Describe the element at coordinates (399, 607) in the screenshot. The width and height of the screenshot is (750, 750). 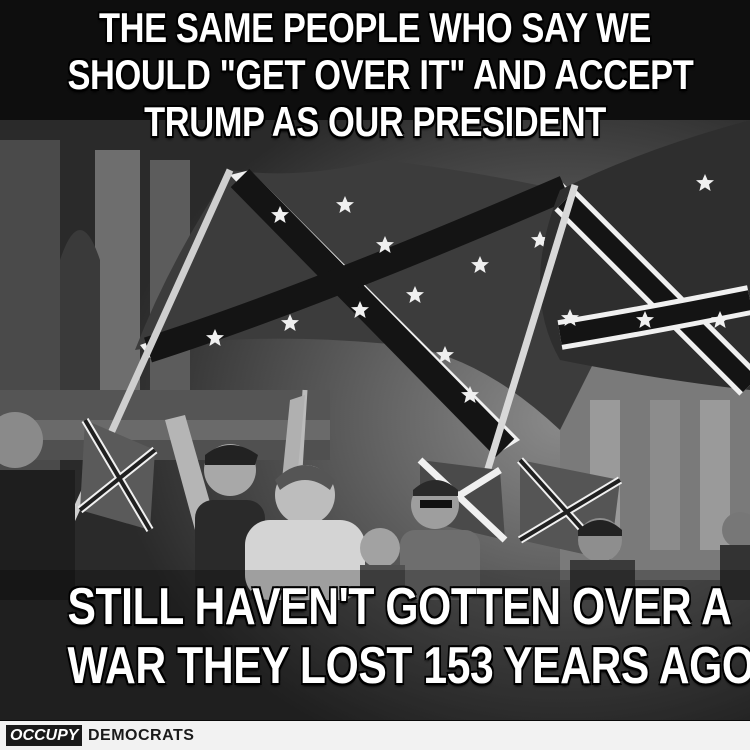
I see `caption-line: STILL HAVEN'T GOTTEN OVER A` at that location.